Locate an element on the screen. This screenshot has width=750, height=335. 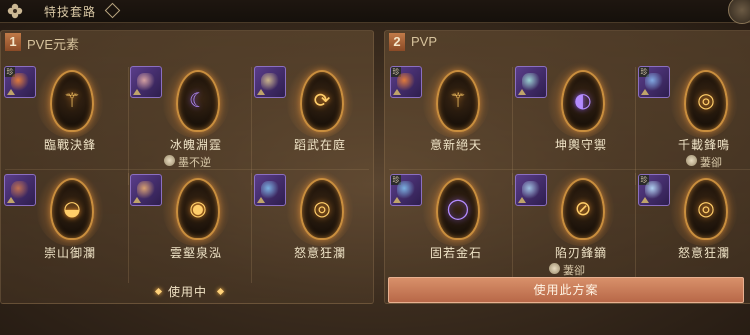
skill-slot: ⊘ 陷刃鋒鏑 萋卻 is located at coordinates (576, 230).